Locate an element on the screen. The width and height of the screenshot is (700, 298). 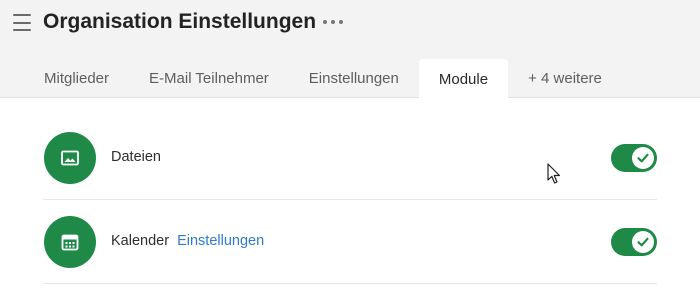
module-label: Kalender Einstellungen is located at coordinates (187, 241).